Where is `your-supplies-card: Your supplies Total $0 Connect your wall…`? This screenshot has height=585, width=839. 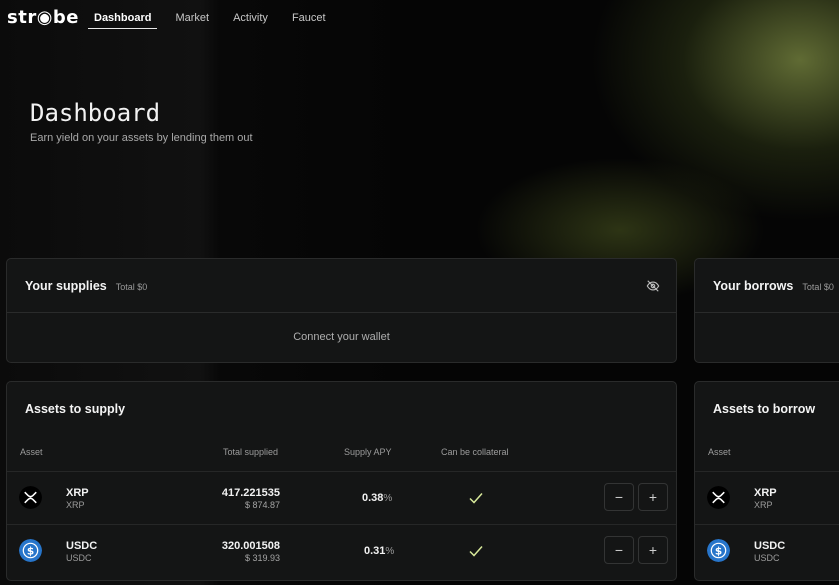 your-supplies-card: Your supplies Total $0 Connect your wall… is located at coordinates (341, 310).